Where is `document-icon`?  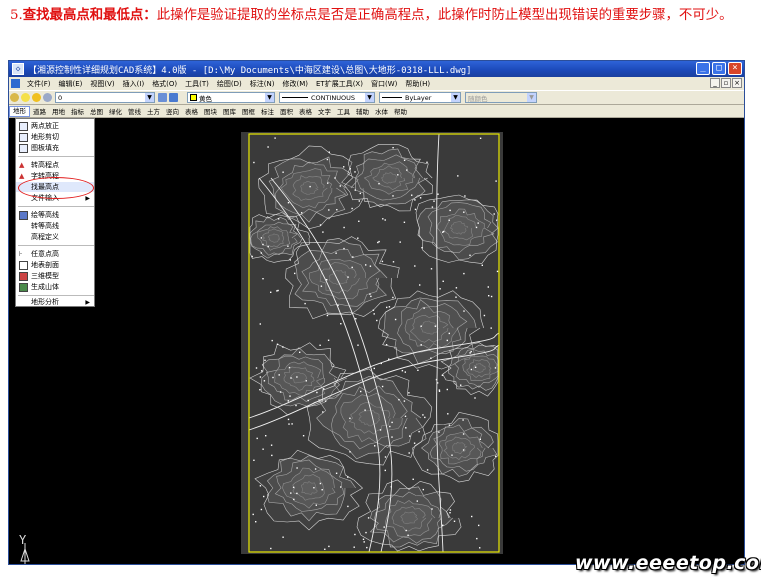 document-icon is located at coordinates (15, 83).